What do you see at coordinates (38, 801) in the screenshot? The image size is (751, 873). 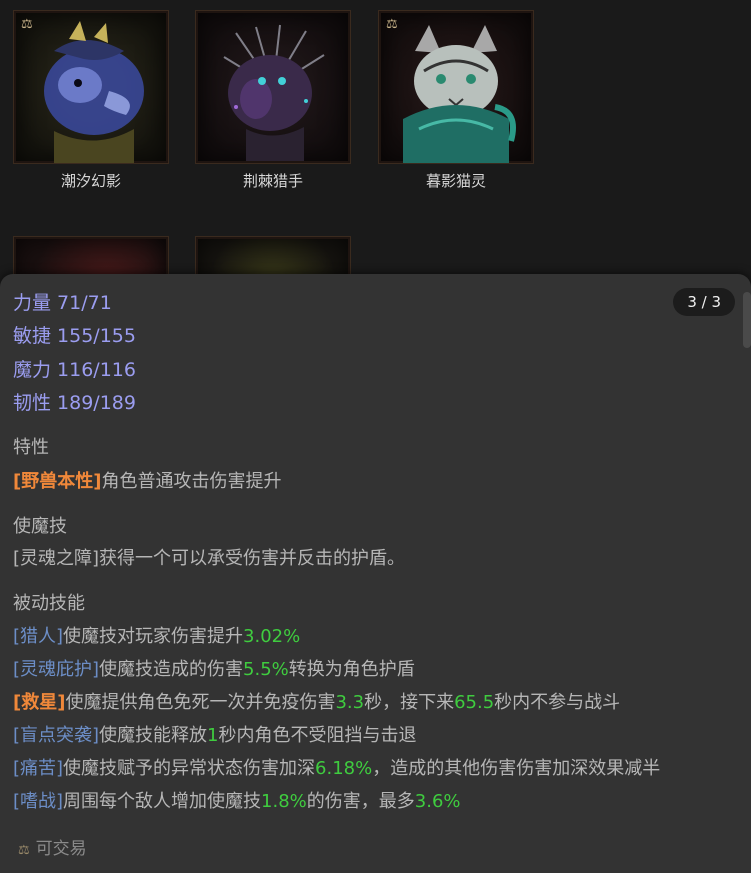 I see `passive-tag: [嗜战]` at bounding box center [38, 801].